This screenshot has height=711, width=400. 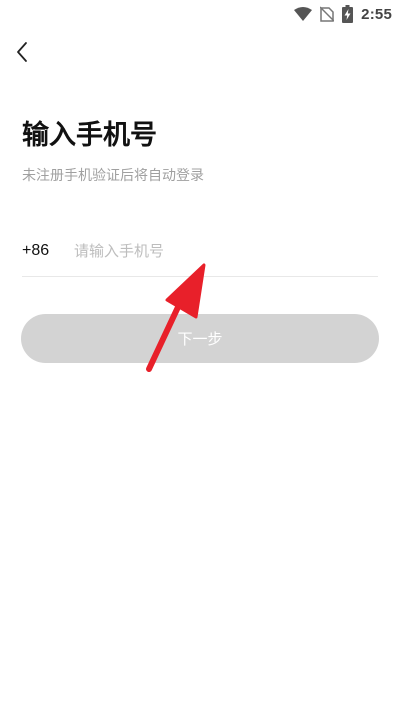 I want to click on phone-input-row: +86, so click(x=200, y=252).